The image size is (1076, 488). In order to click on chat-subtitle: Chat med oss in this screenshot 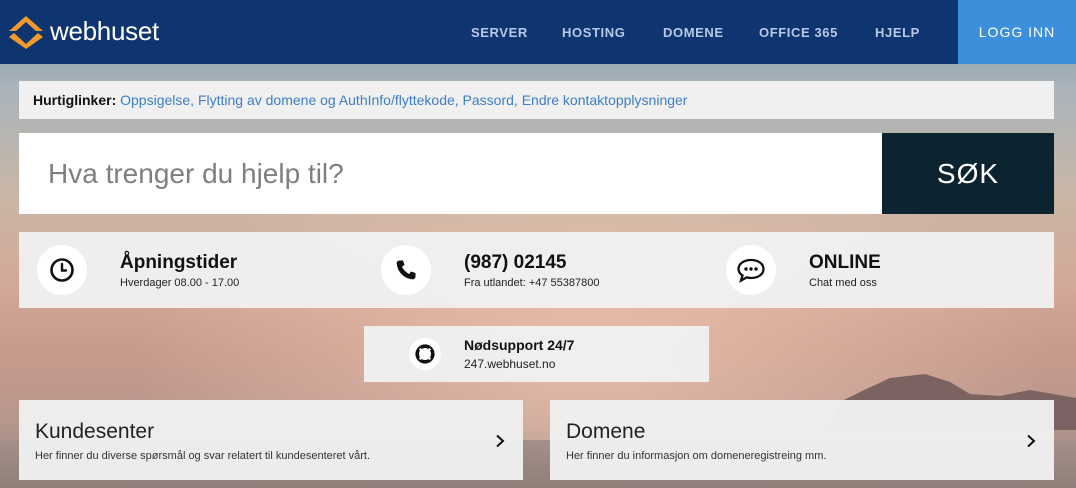, I will do `click(843, 282)`.